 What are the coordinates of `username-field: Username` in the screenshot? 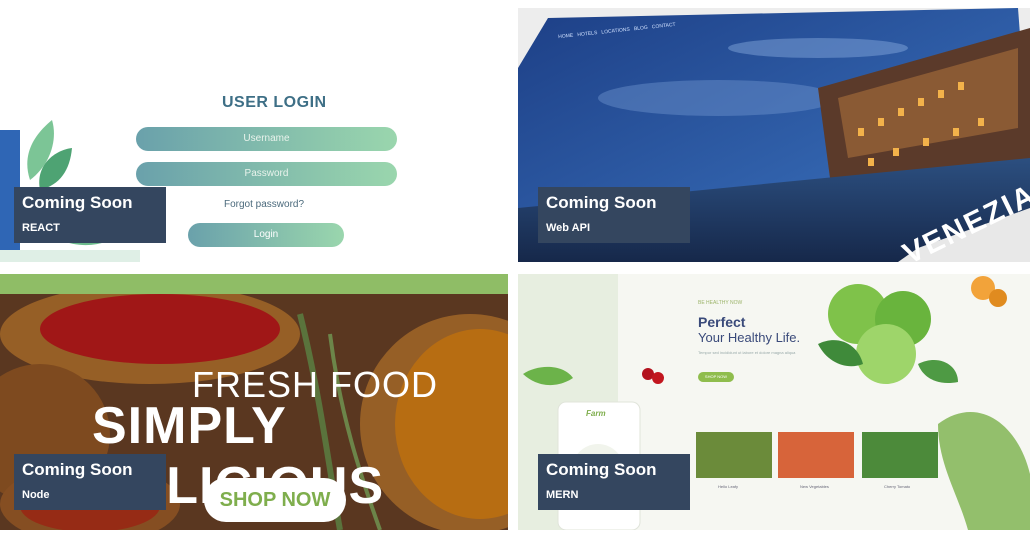 It's located at (266, 139).